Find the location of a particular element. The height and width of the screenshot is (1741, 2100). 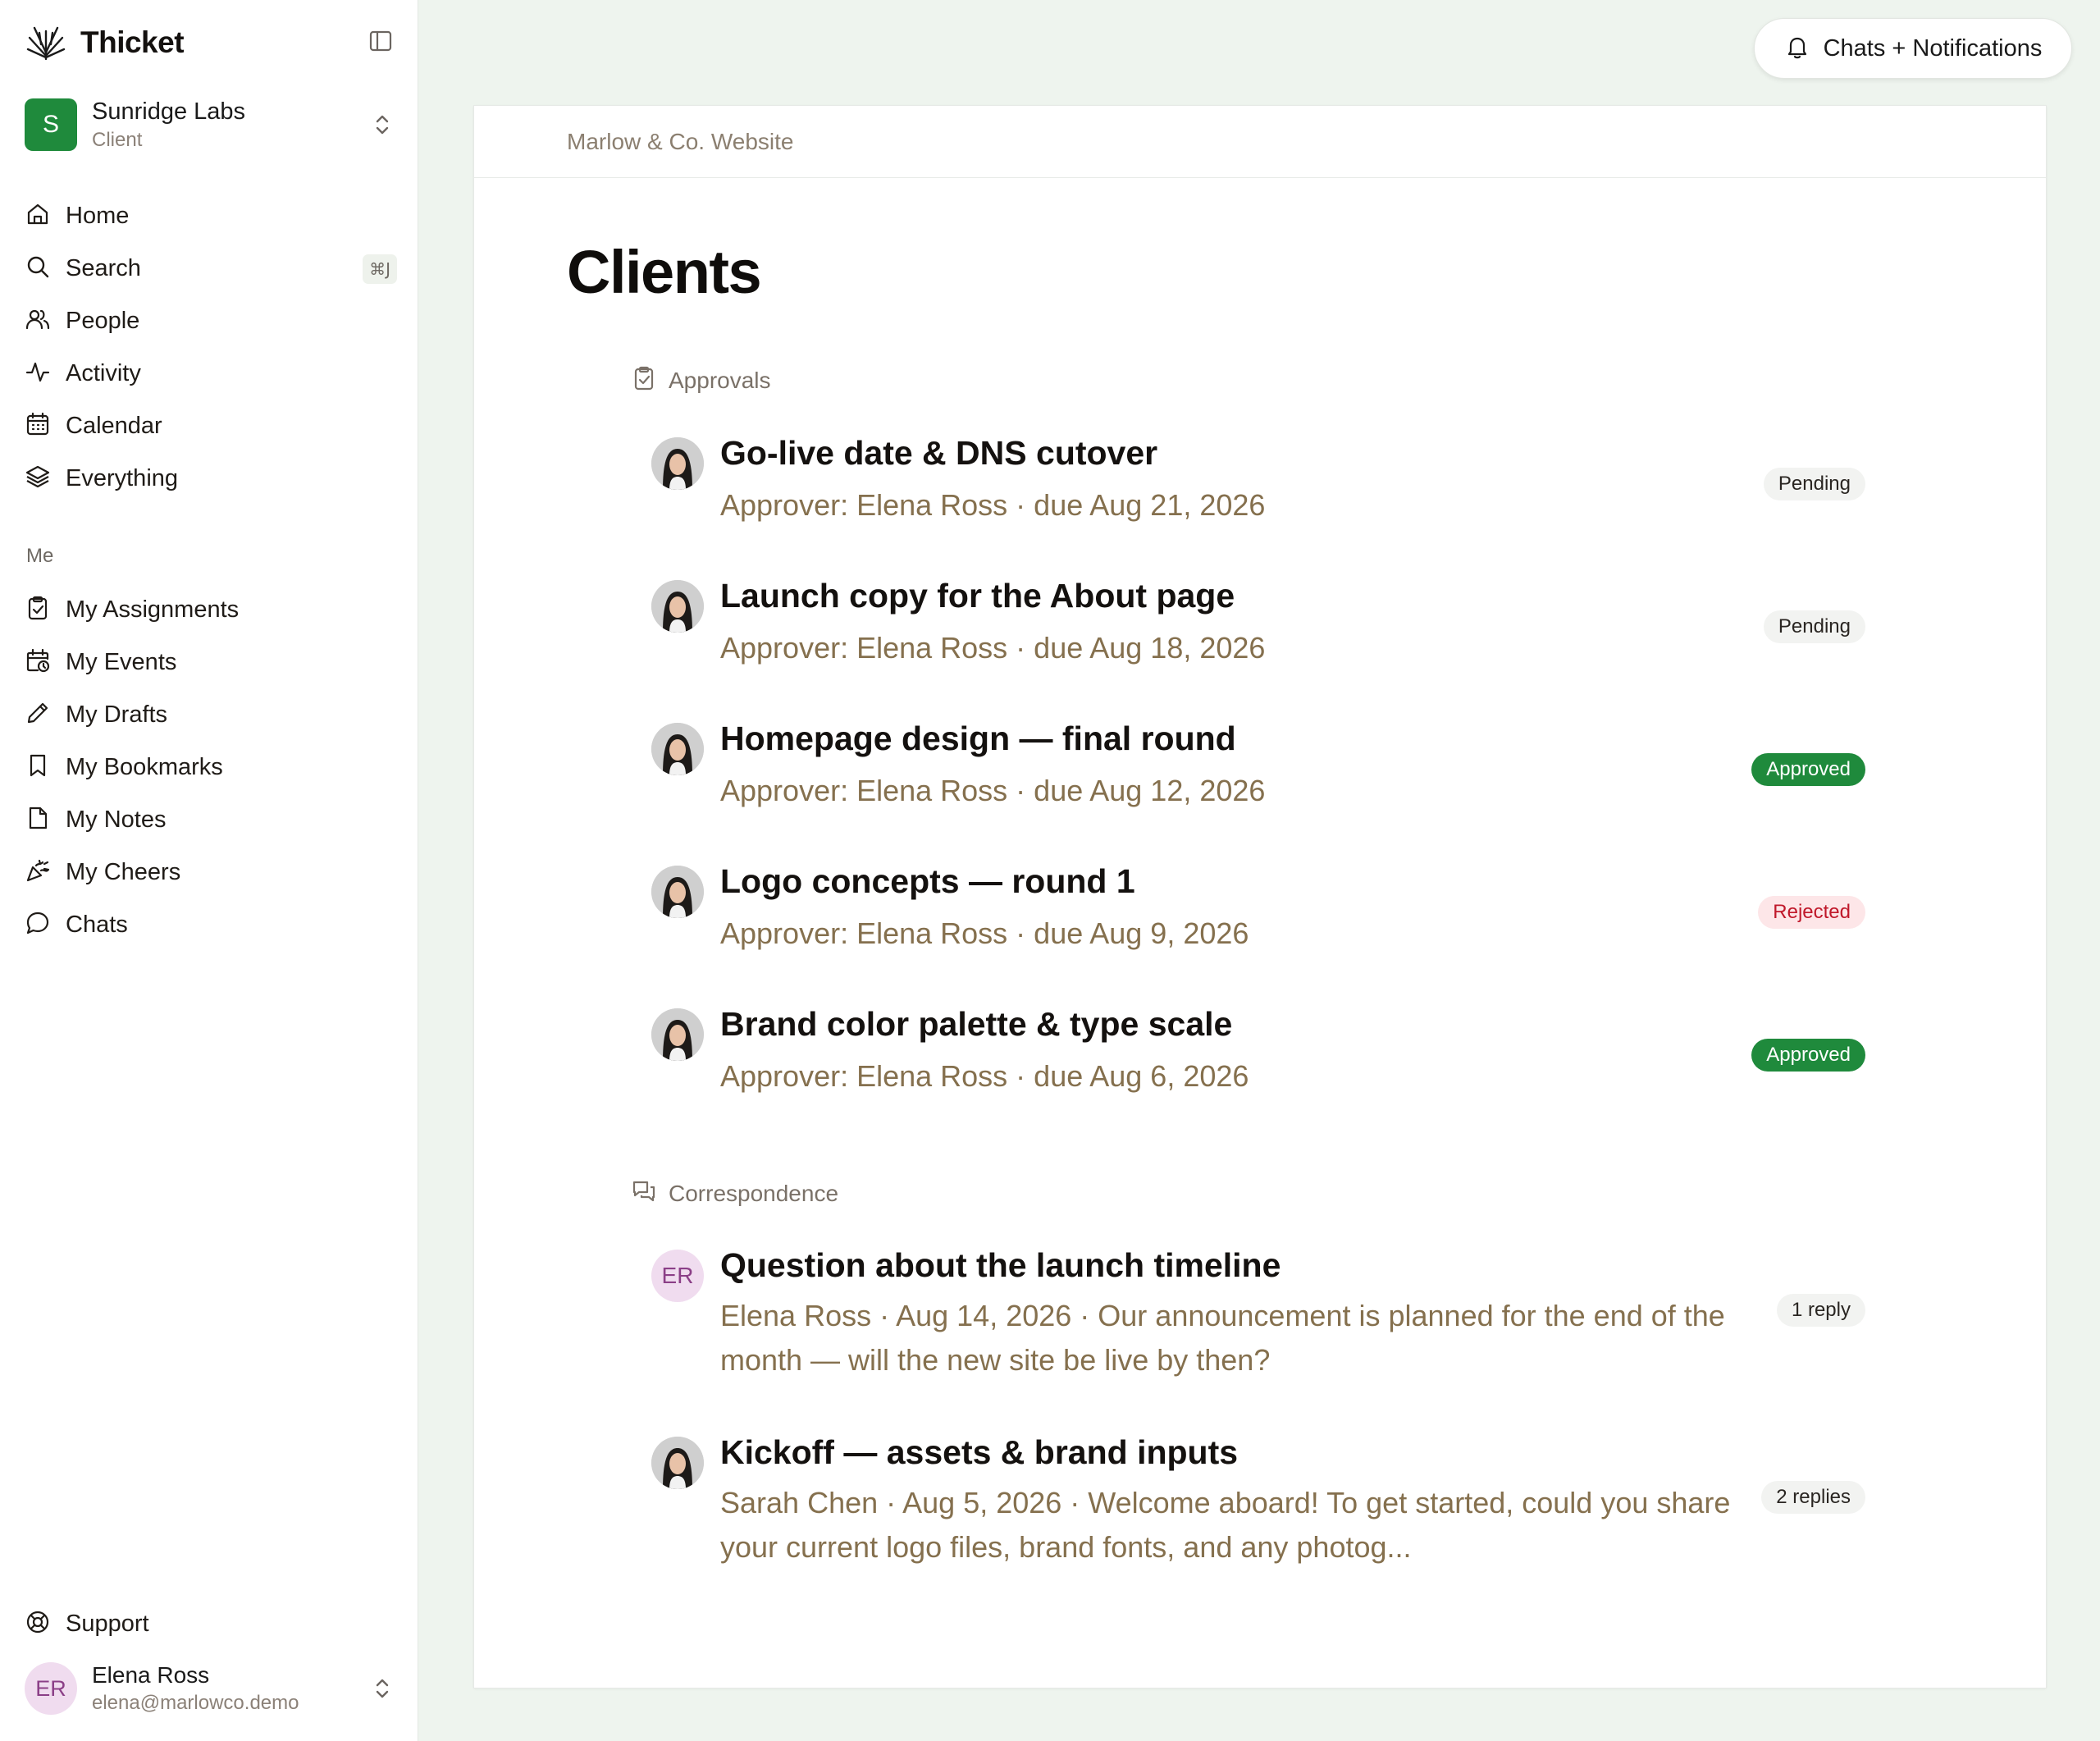

reply-count-badge: 2 replies is located at coordinates (1813, 1498).